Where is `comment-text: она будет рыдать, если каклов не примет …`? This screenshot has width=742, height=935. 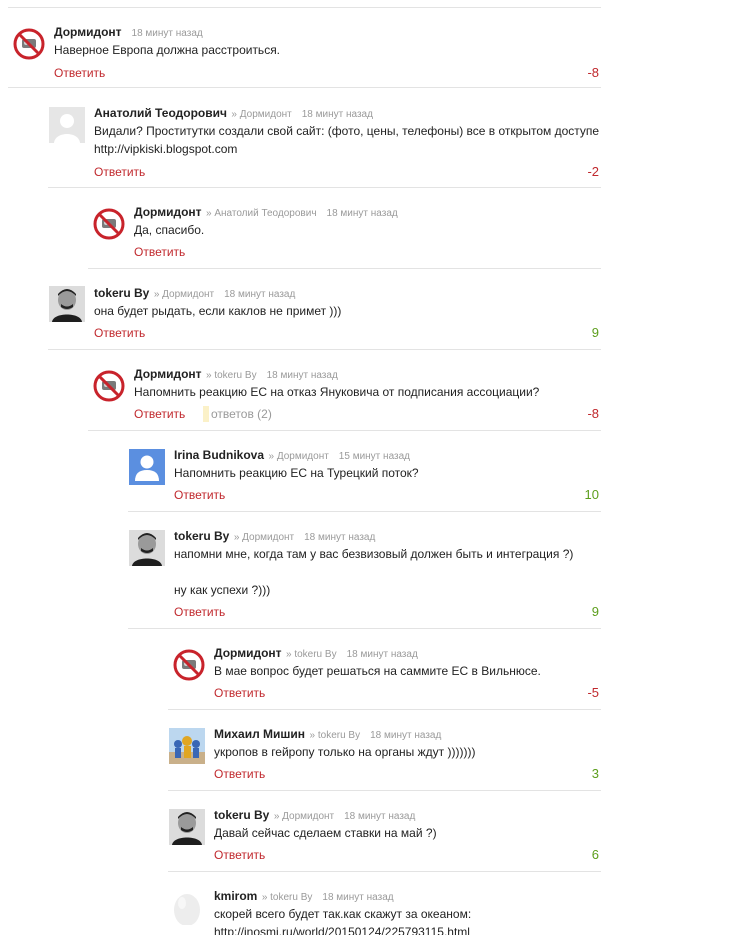
comment-text: она будет рыдать, если каклов не примет … is located at coordinates (217, 311).